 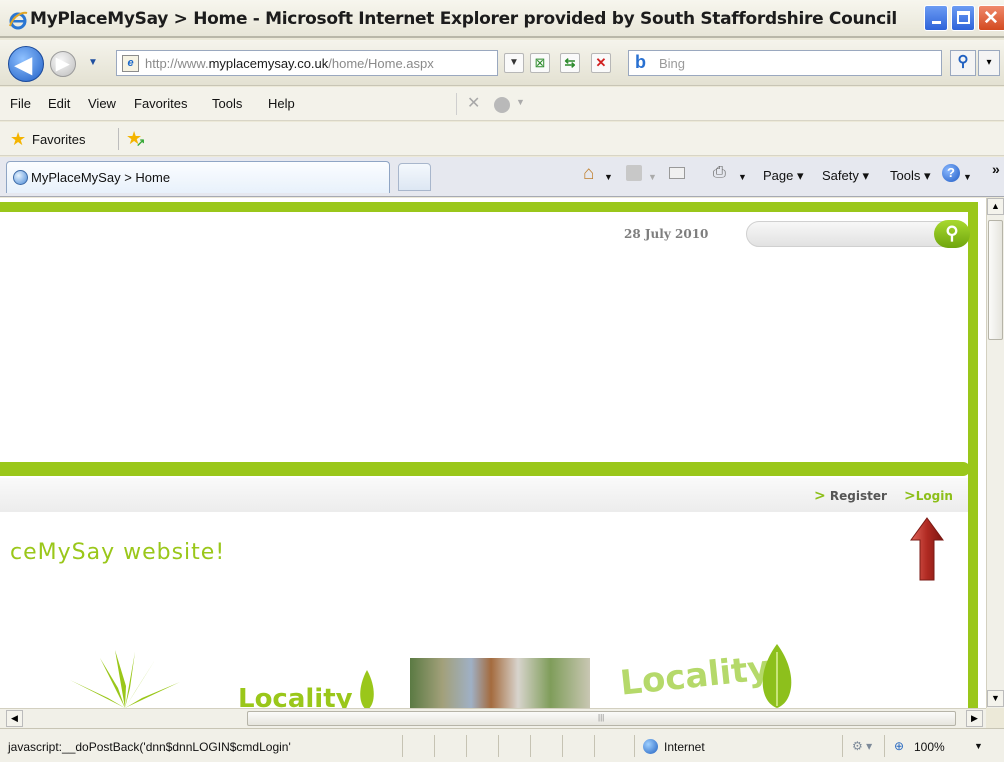 I want to click on internet-zone-icon, so click(x=650, y=746).